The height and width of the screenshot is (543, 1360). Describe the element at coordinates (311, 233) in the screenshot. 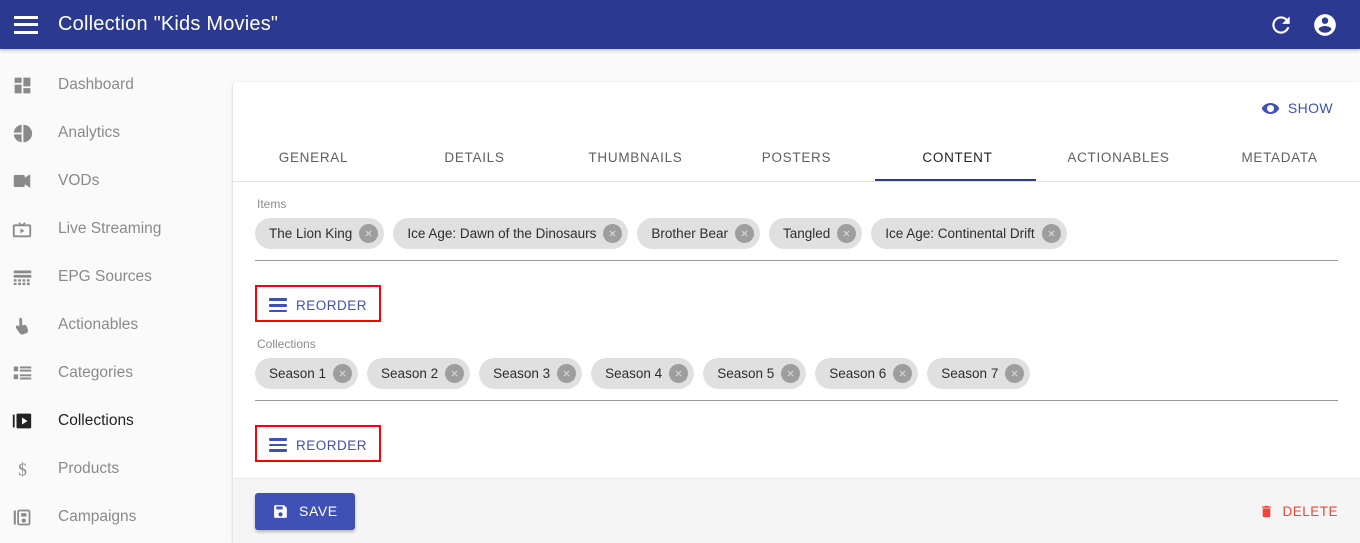

I see `item-chip-label: The Lion King` at that location.